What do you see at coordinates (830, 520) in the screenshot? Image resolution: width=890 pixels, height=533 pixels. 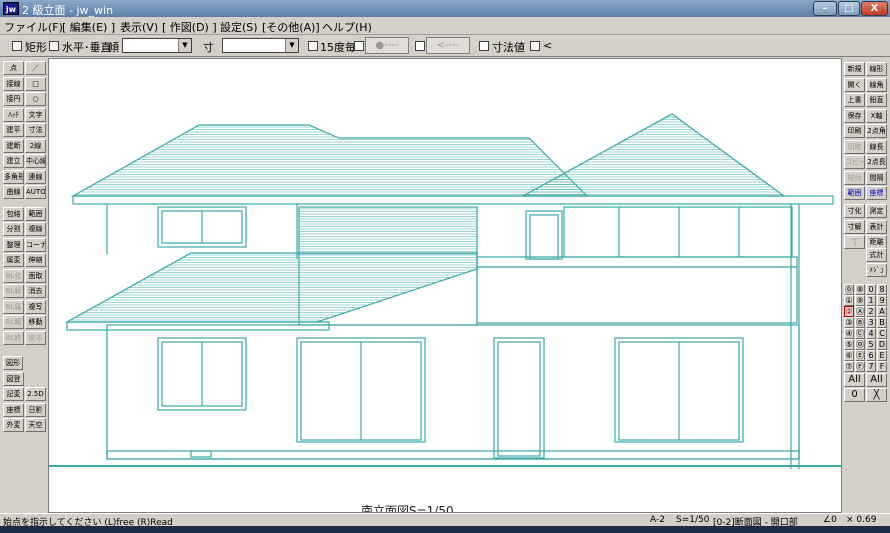 I see `status-angle: ∠0` at bounding box center [830, 520].